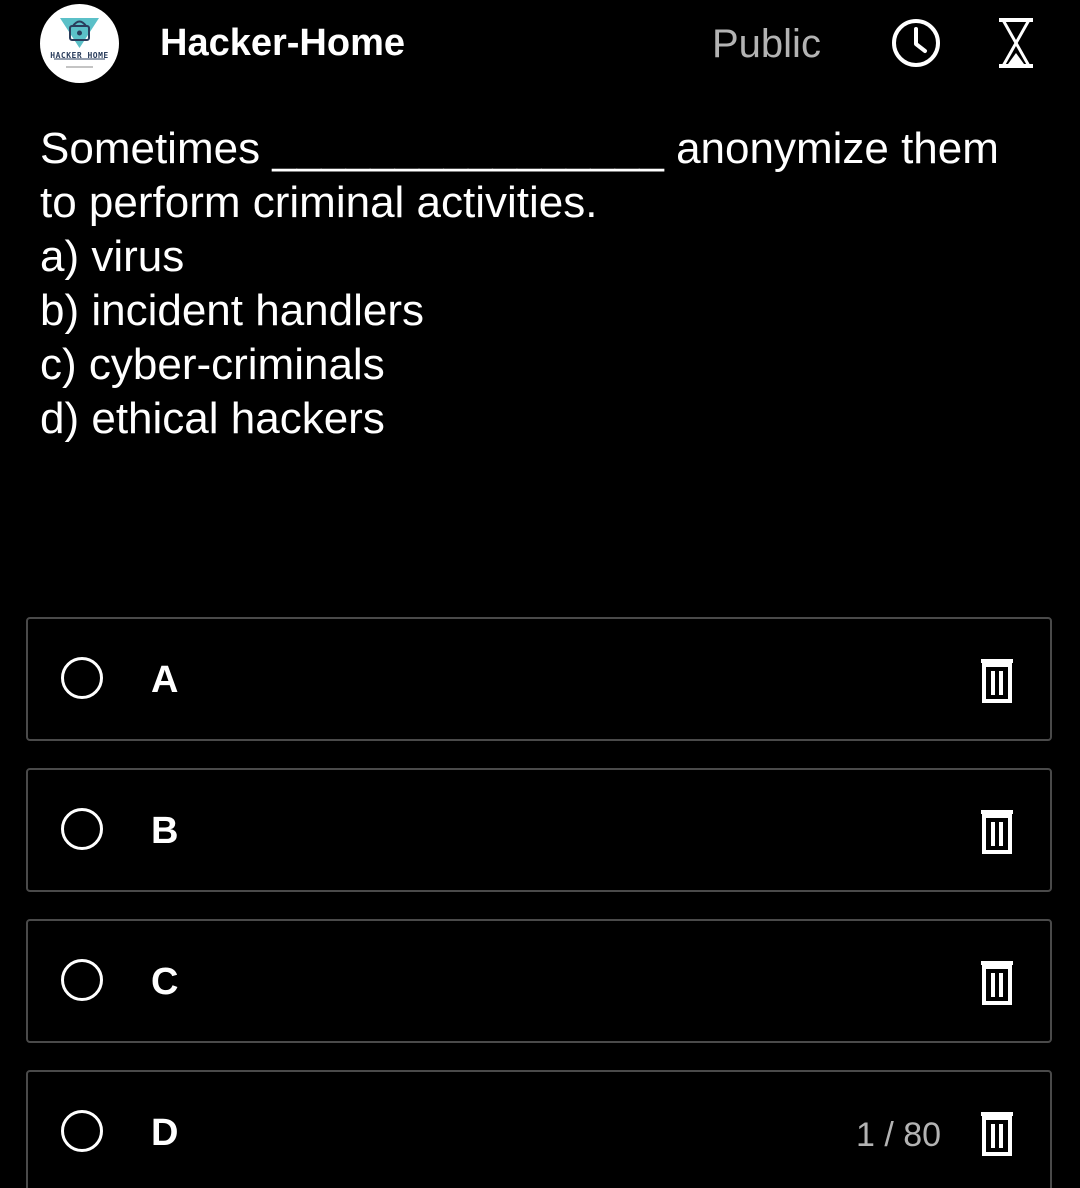  I want to click on question-start: Sometimes, so click(150, 148).